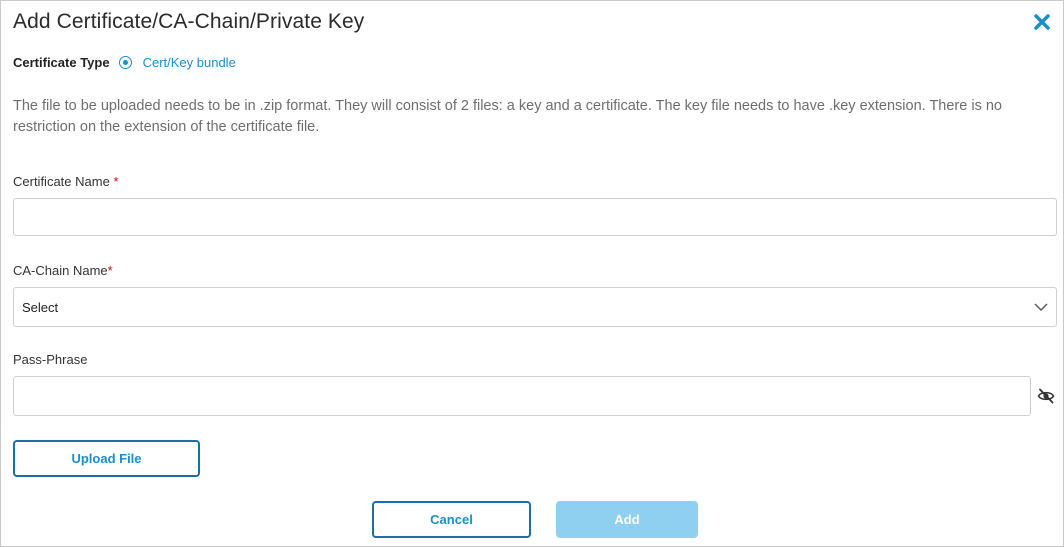 The width and height of the screenshot is (1064, 547). What do you see at coordinates (451, 519) in the screenshot?
I see `cancel-button: Cancel` at bounding box center [451, 519].